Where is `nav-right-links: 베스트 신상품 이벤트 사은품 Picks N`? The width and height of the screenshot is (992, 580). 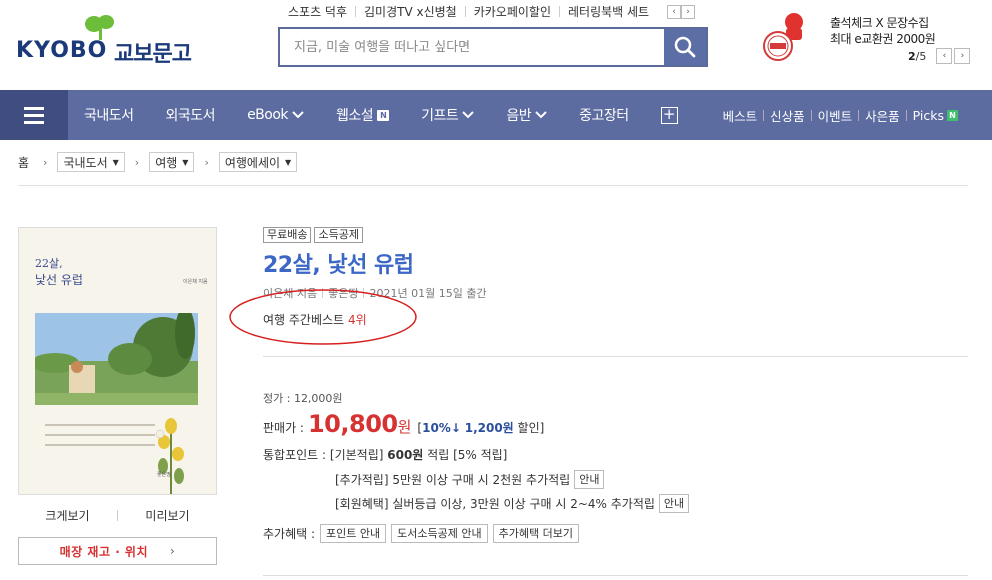
nav-right-links: 베스트 신상품 이벤트 사은품 Picks N is located at coordinates (840, 115).